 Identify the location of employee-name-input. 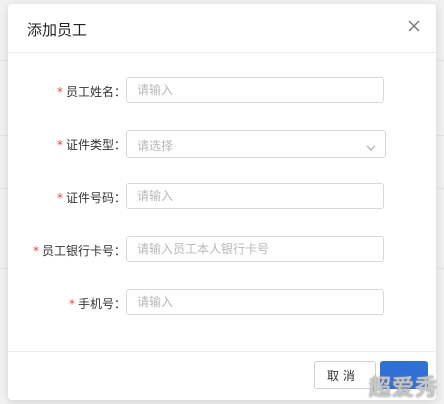
(255, 90).